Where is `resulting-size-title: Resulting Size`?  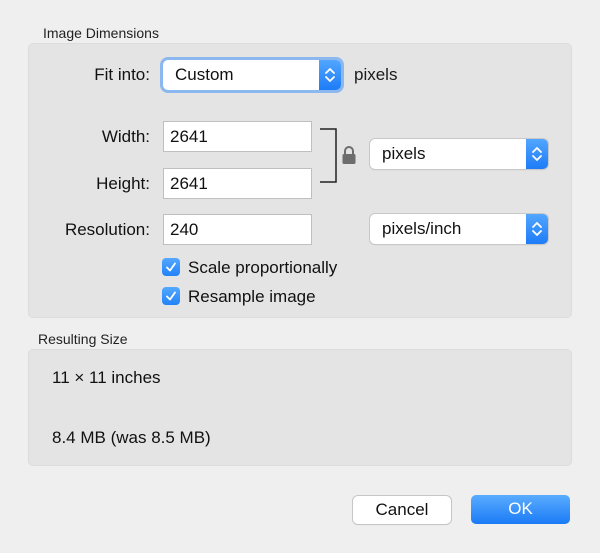 resulting-size-title: Resulting Size is located at coordinates (83, 339).